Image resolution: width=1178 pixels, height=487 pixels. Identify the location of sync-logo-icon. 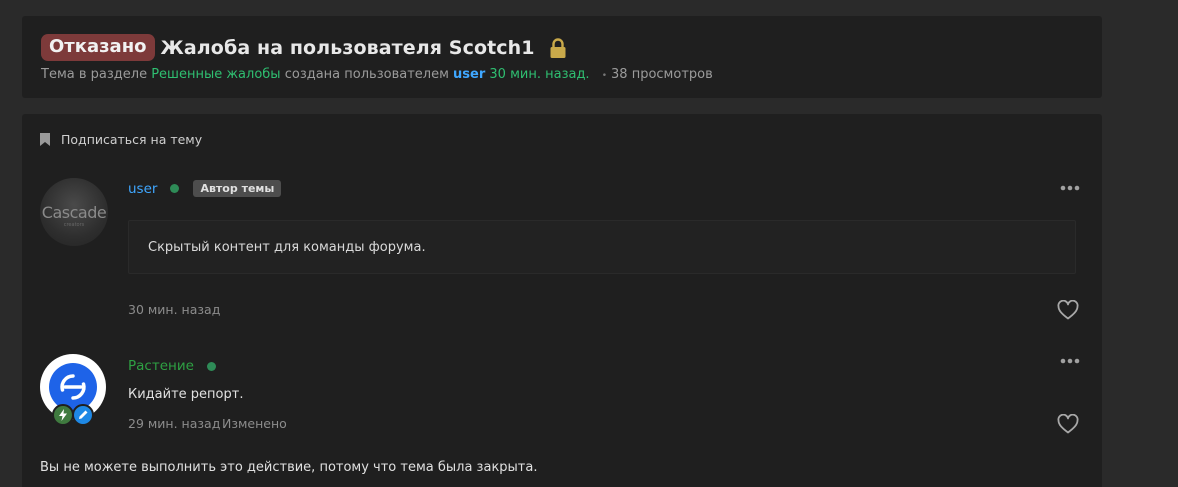
(73, 387).